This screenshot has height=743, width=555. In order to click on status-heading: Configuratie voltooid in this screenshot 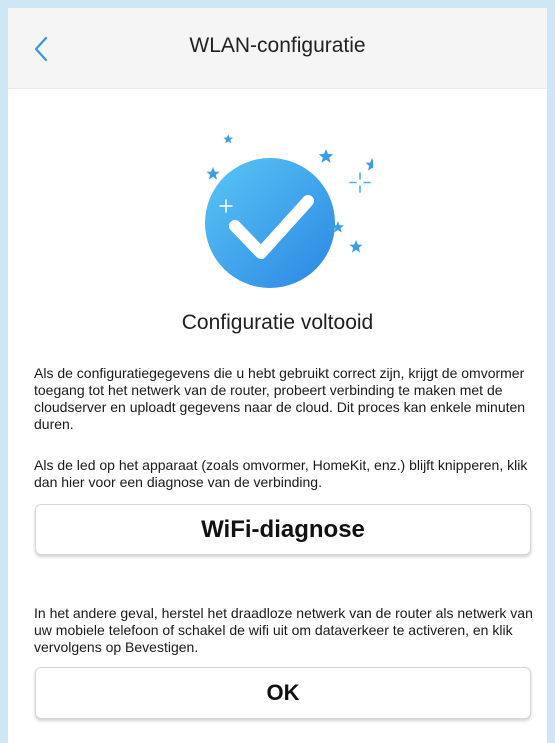, I will do `click(277, 322)`.